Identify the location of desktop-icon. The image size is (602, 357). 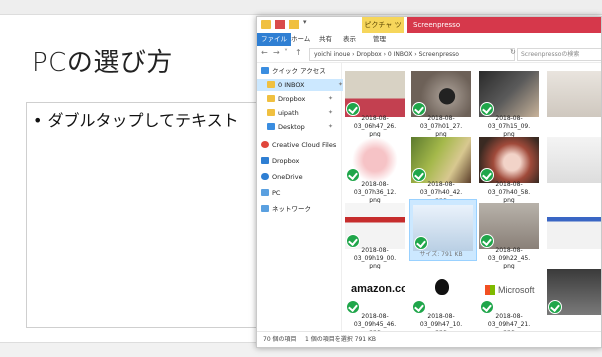
(271, 126).